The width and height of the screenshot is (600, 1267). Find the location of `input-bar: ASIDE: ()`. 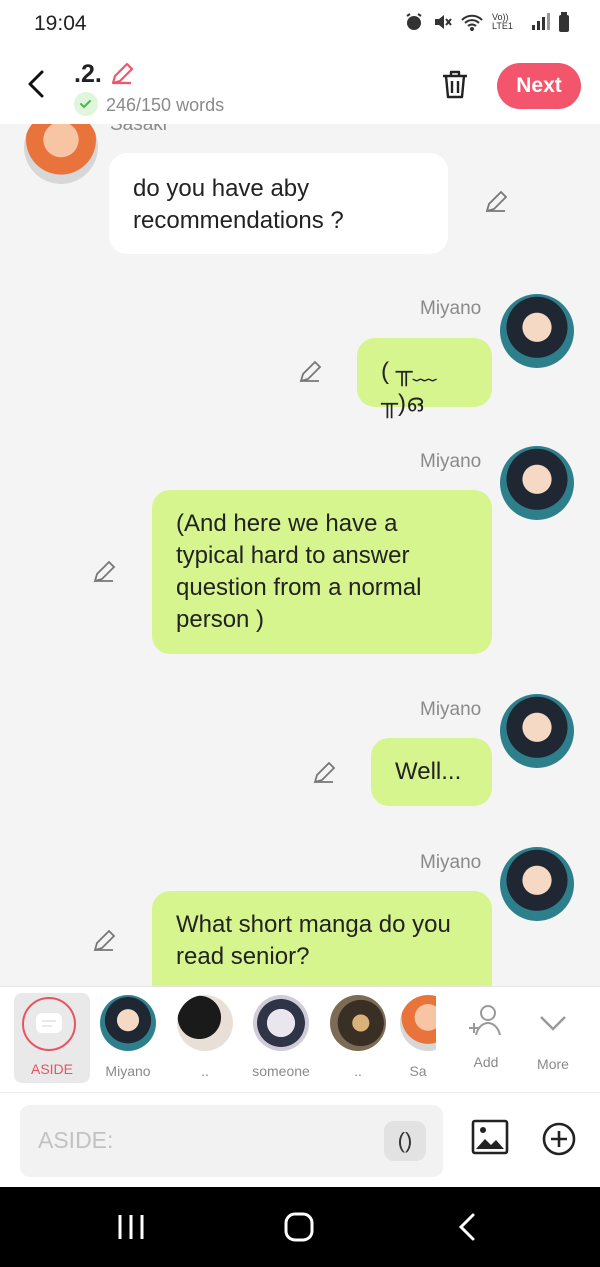

input-bar: ASIDE: () is located at coordinates (300, 1140).